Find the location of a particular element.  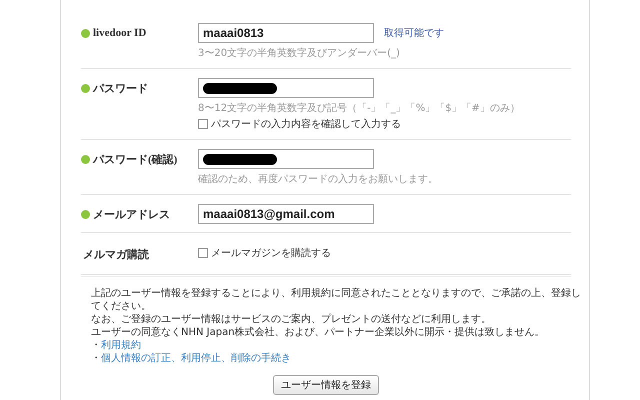

availability-text: 取得可能です is located at coordinates (414, 33).